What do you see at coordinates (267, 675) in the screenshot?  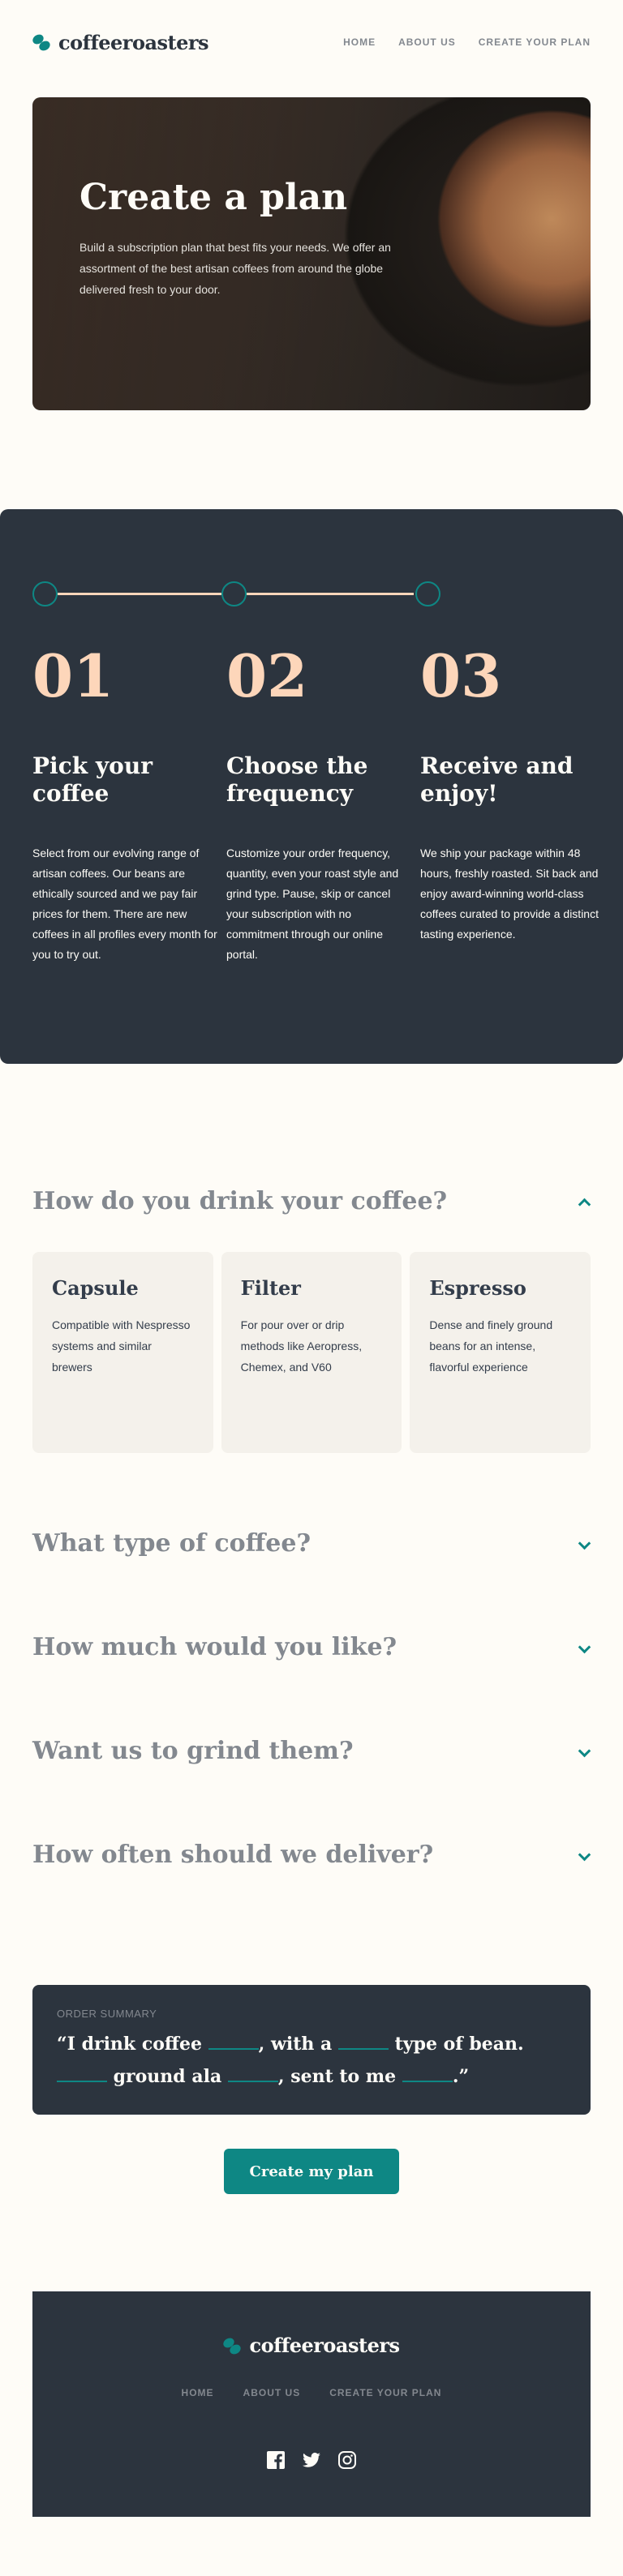 I see `step-number: 02` at bounding box center [267, 675].